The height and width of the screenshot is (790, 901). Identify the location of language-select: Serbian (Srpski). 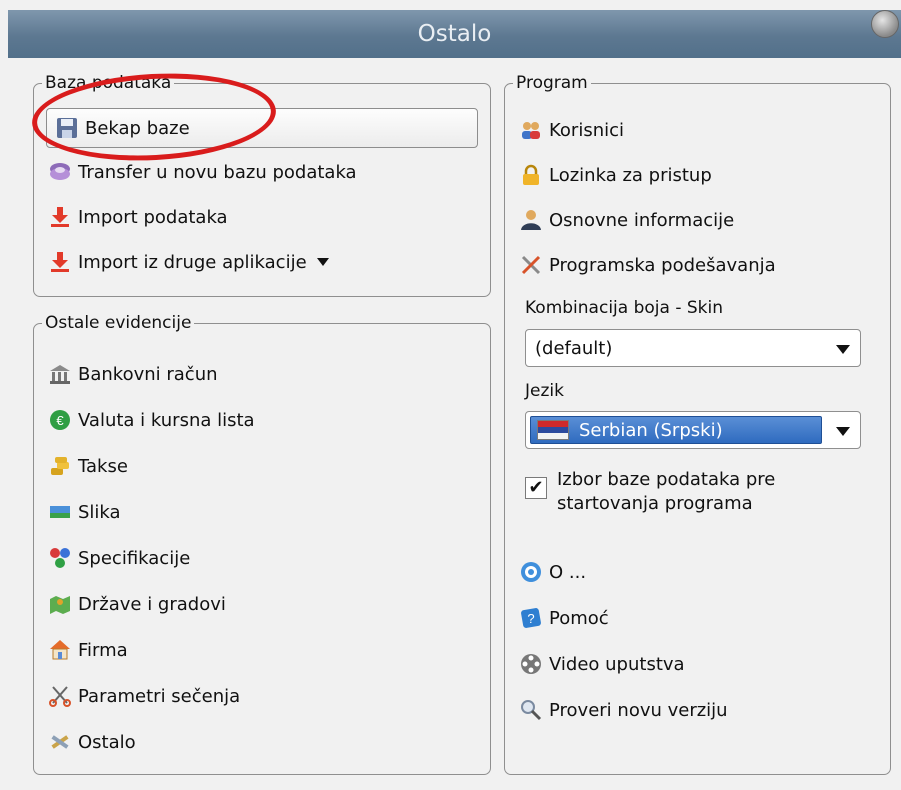
(693, 430).